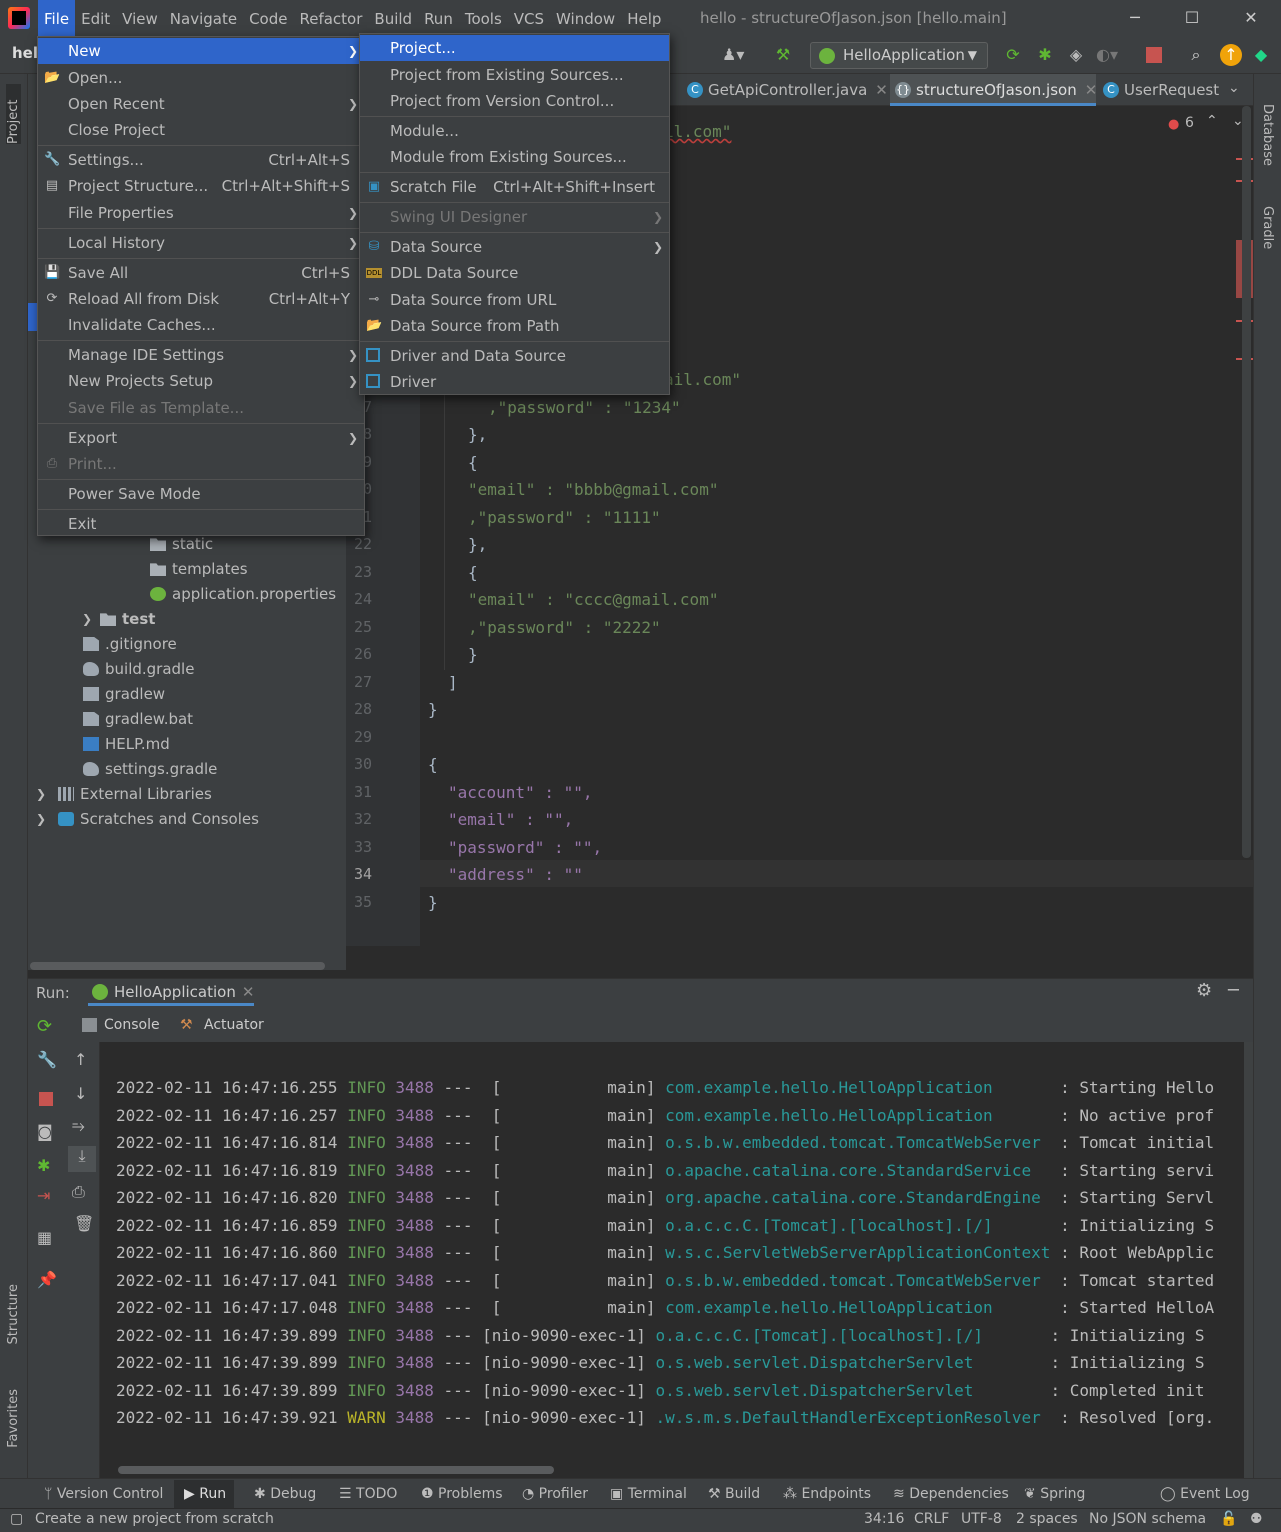 This screenshot has width=1281, height=1532. What do you see at coordinates (205, 1494) in the screenshot?
I see `tool-run: ▶ Run` at bounding box center [205, 1494].